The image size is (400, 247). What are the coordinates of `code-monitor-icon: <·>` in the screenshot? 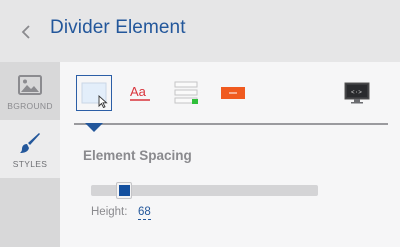 It's located at (357, 93).